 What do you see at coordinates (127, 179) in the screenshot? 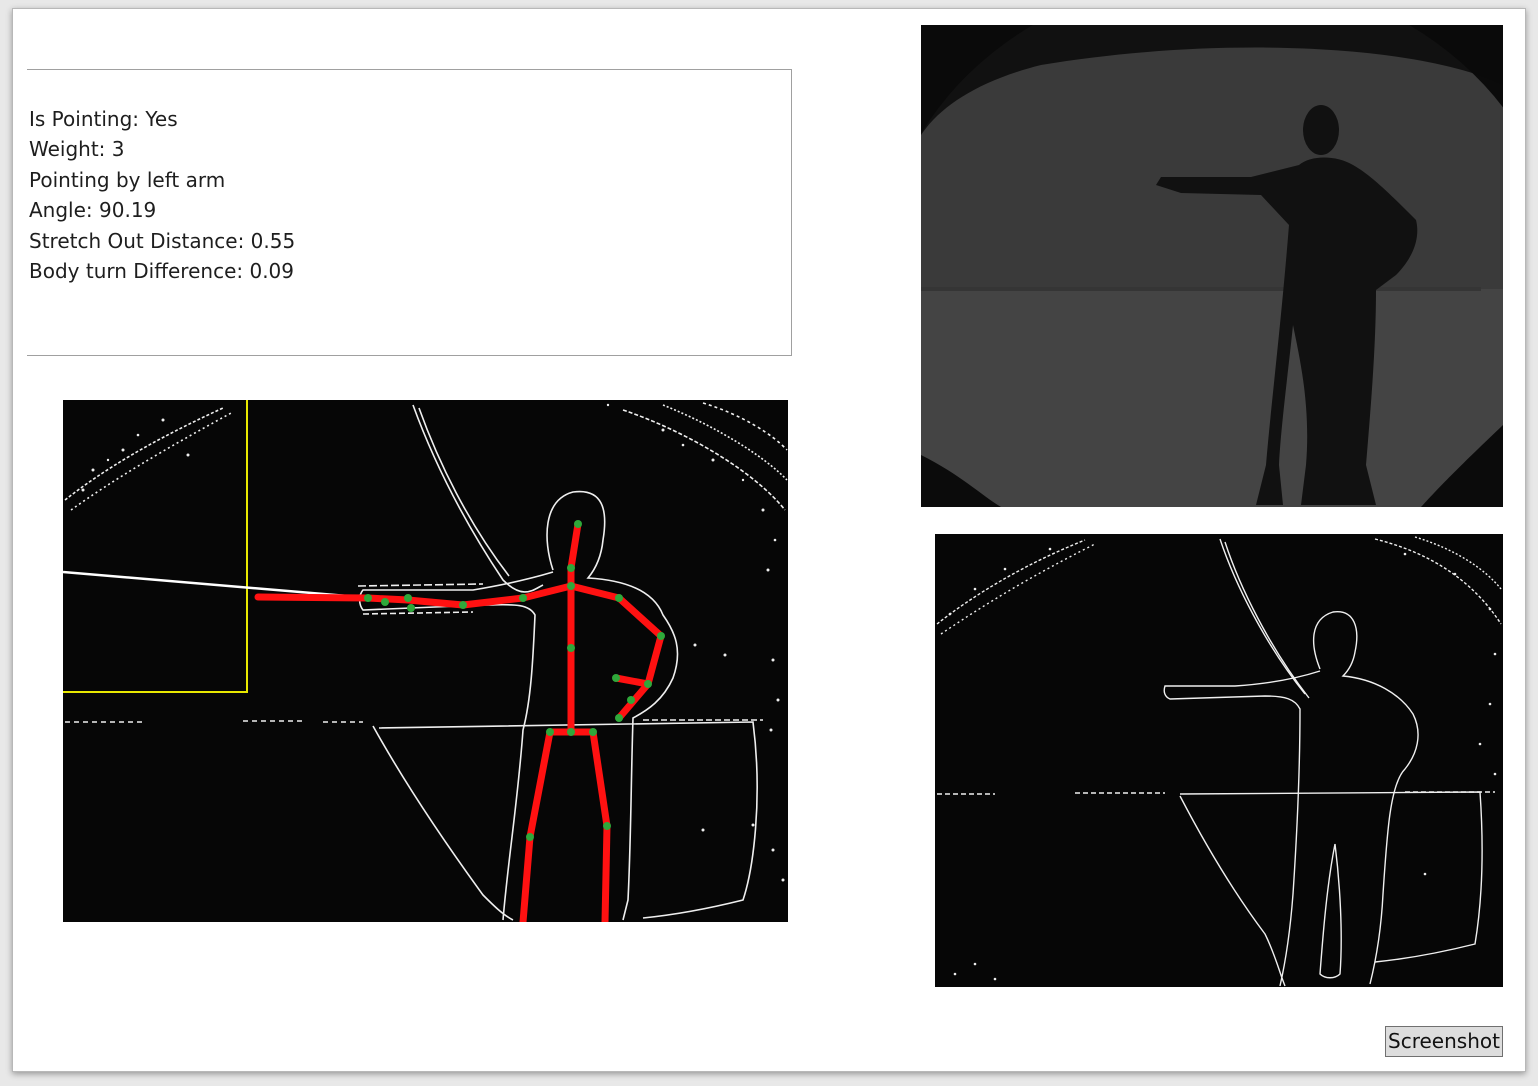
I see `pointing-arm-text: Pointing by left arm` at bounding box center [127, 179].